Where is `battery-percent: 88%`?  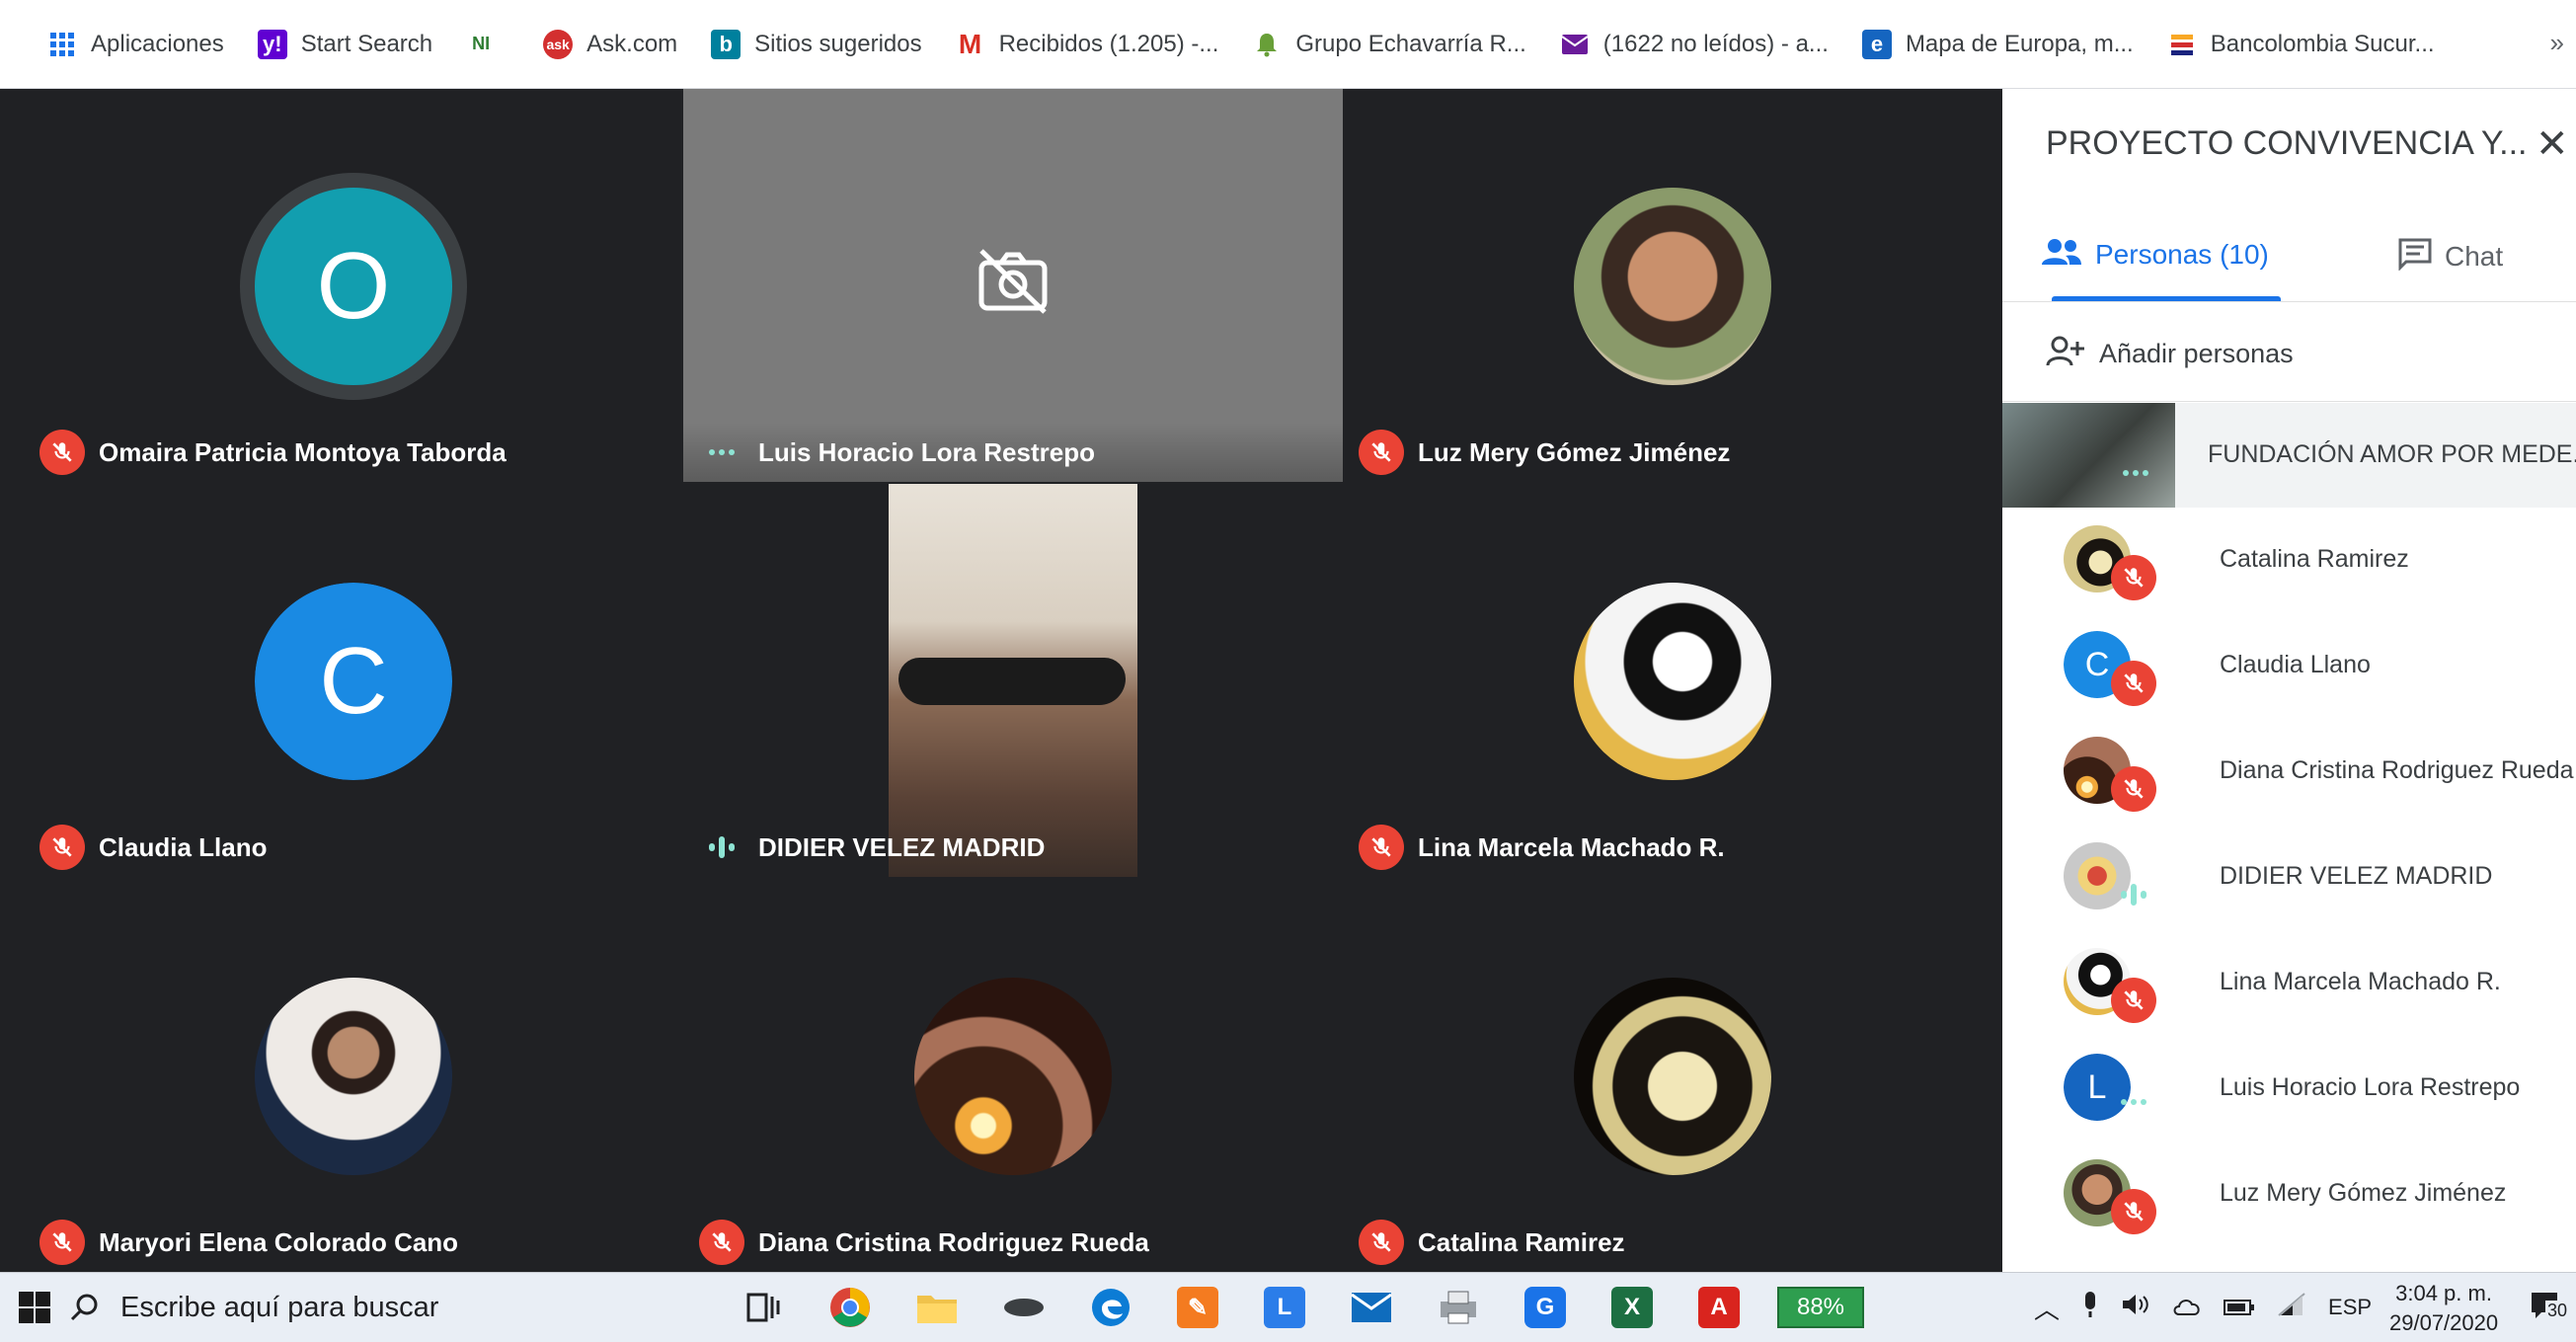 battery-percent: 88% is located at coordinates (1820, 1307).